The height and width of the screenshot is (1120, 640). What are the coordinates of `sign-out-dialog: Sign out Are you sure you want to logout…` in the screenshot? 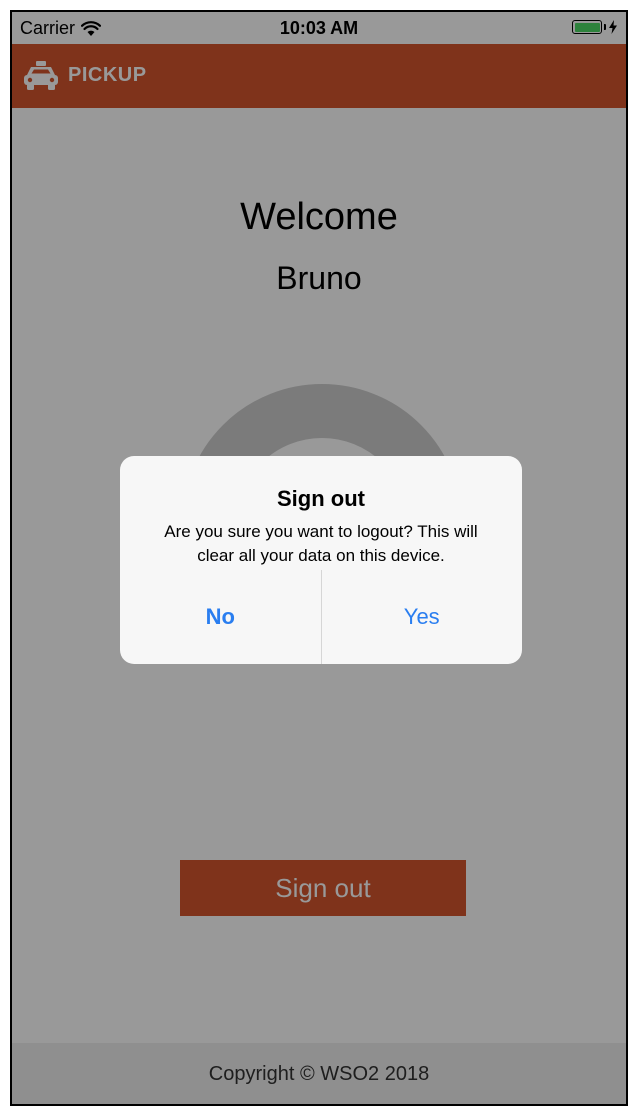 It's located at (321, 560).